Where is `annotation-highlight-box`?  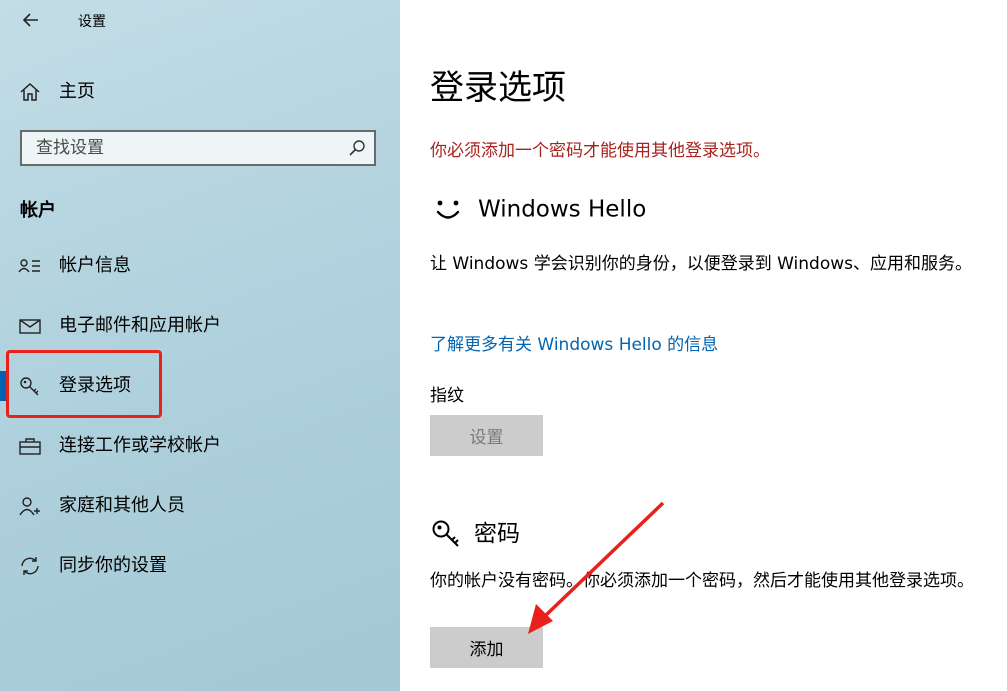 annotation-highlight-box is located at coordinates (84, 384).